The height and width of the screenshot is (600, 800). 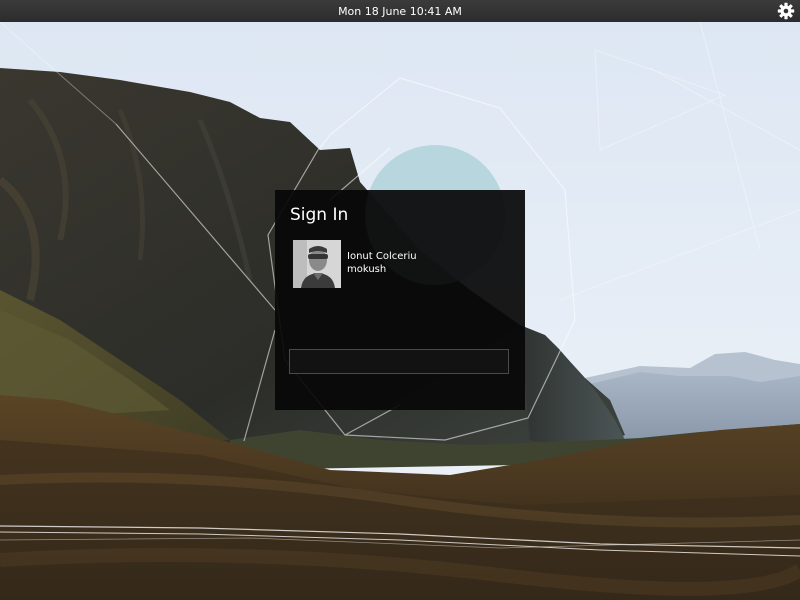 What do you see at coordinates (399, 361) in the screenshot?
I see `password-input` at bounding box center [399, 361].